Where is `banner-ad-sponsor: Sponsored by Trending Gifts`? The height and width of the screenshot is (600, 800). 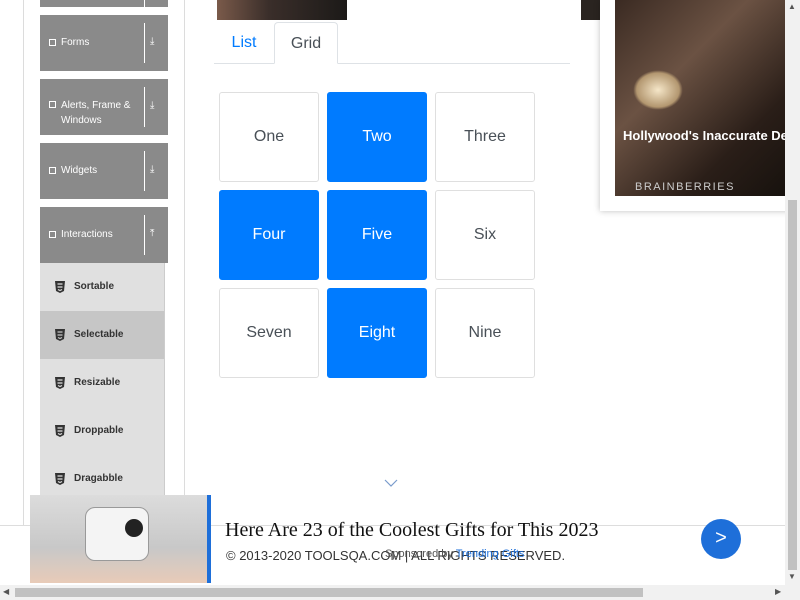 banner-ad-sponsor: Sponsored by Trending Gifts is located at coordinates (454, 554).